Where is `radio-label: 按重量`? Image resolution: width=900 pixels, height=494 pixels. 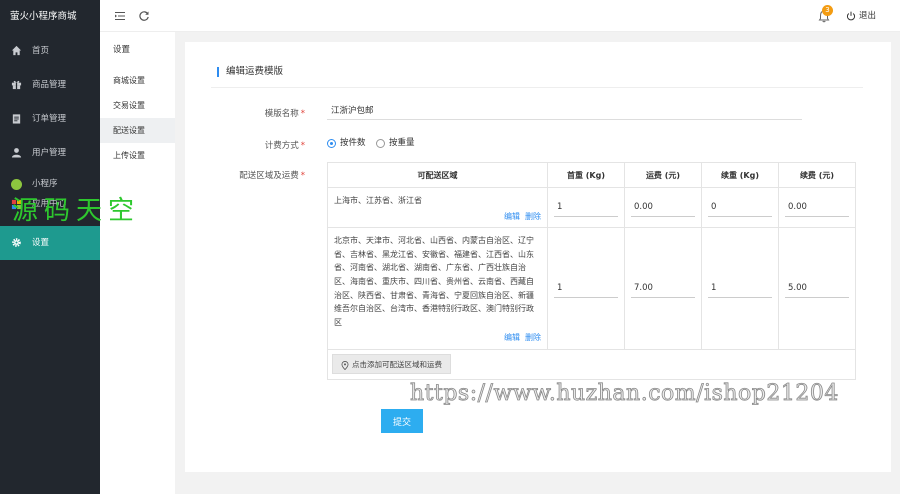
radio-label: 按重量 is located at coordinates (402, 143).